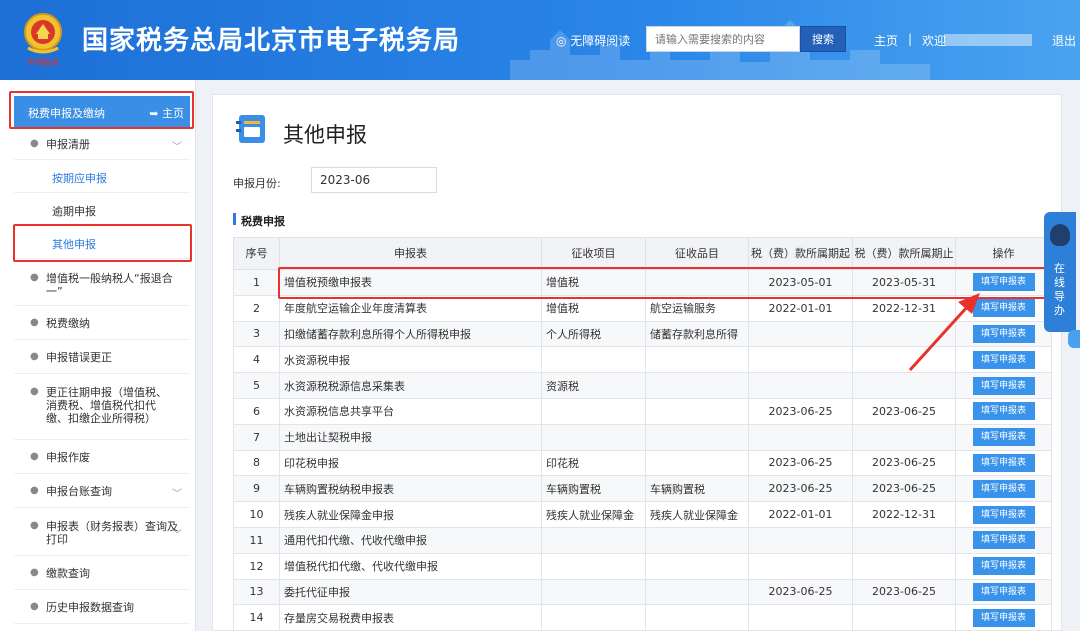 The width and height of the screenshot is (1080, 631). I want to click on row-no-cell: 12, so click(256, 566).